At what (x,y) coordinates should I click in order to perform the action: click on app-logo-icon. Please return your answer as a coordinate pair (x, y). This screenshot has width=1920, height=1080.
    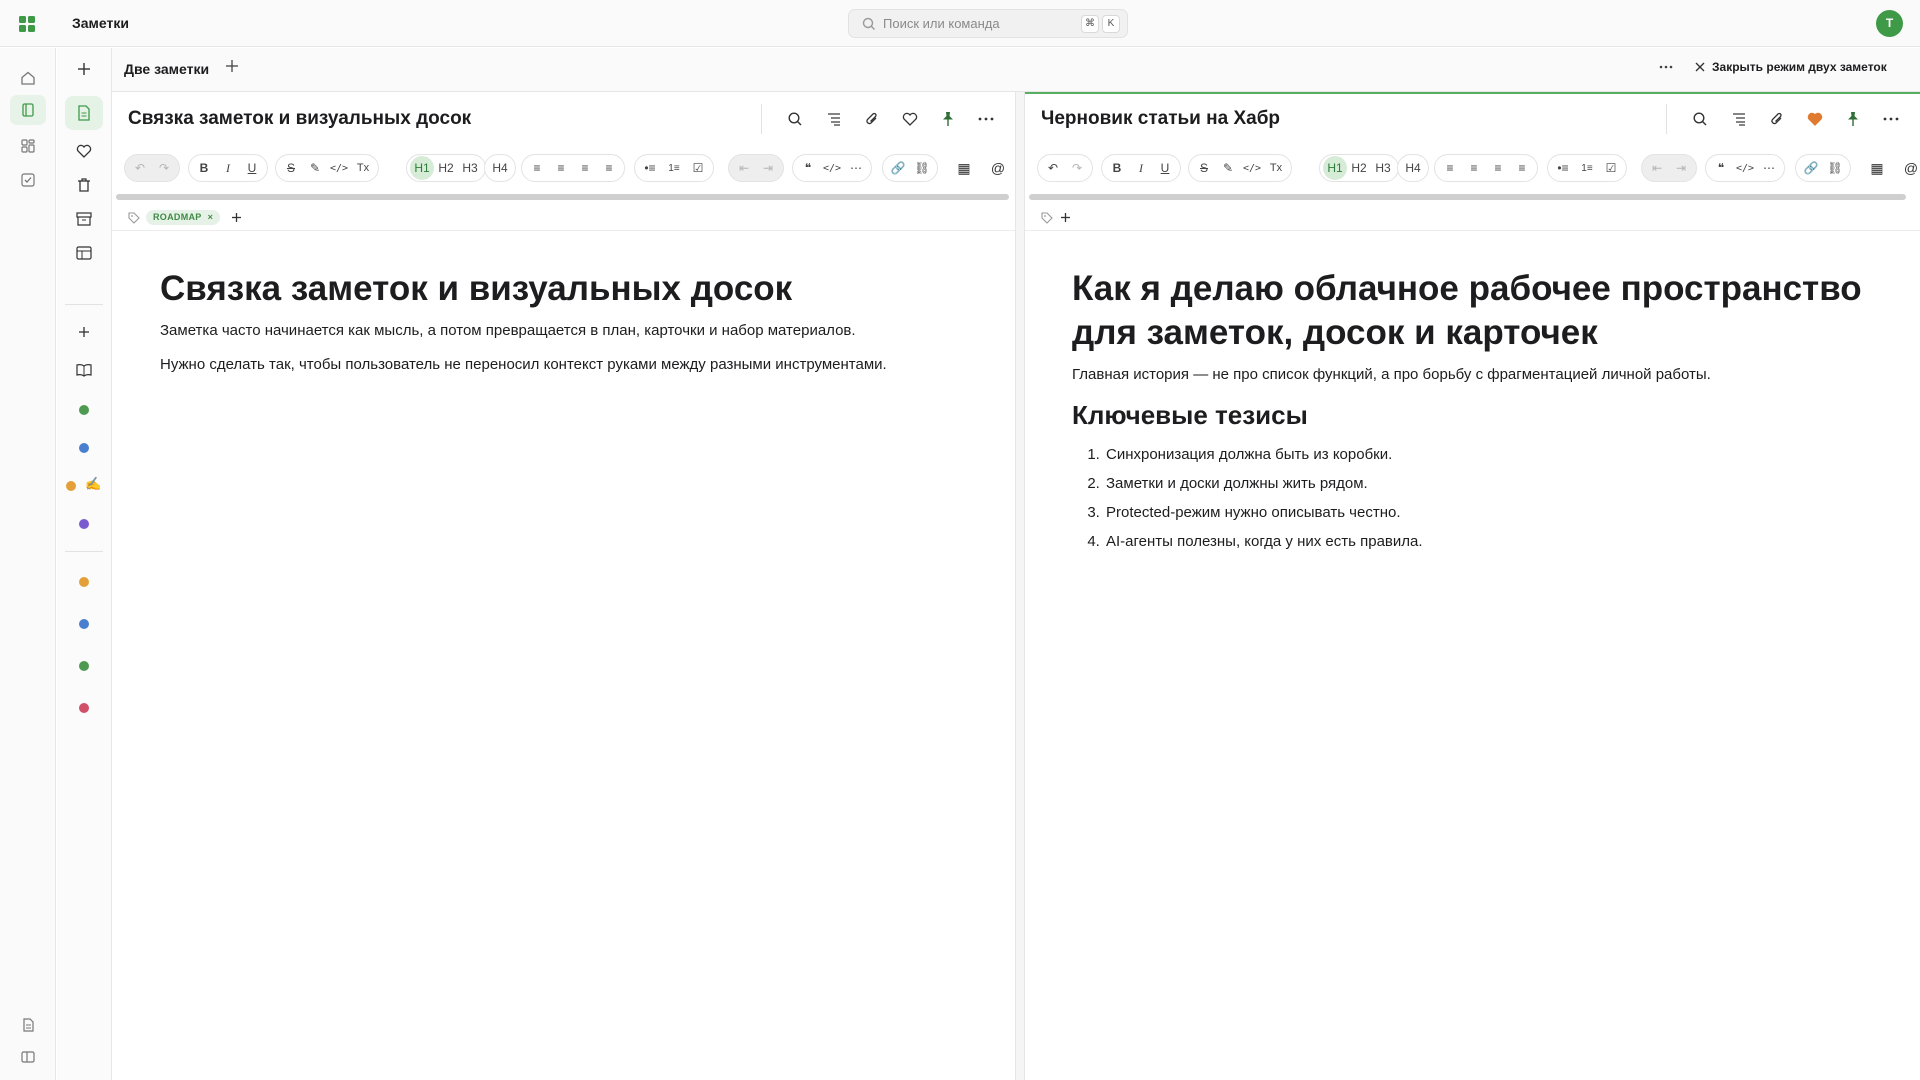
    Looking at the image, I should click on (27, 24).